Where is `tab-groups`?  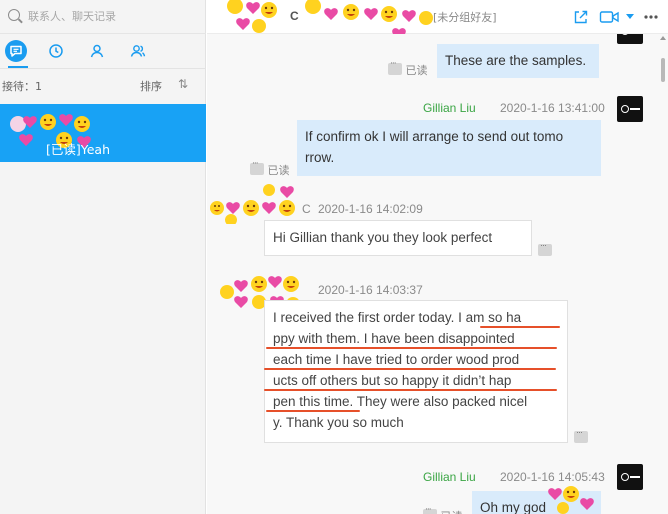
tab-groups is located at coordinates (138, 51).